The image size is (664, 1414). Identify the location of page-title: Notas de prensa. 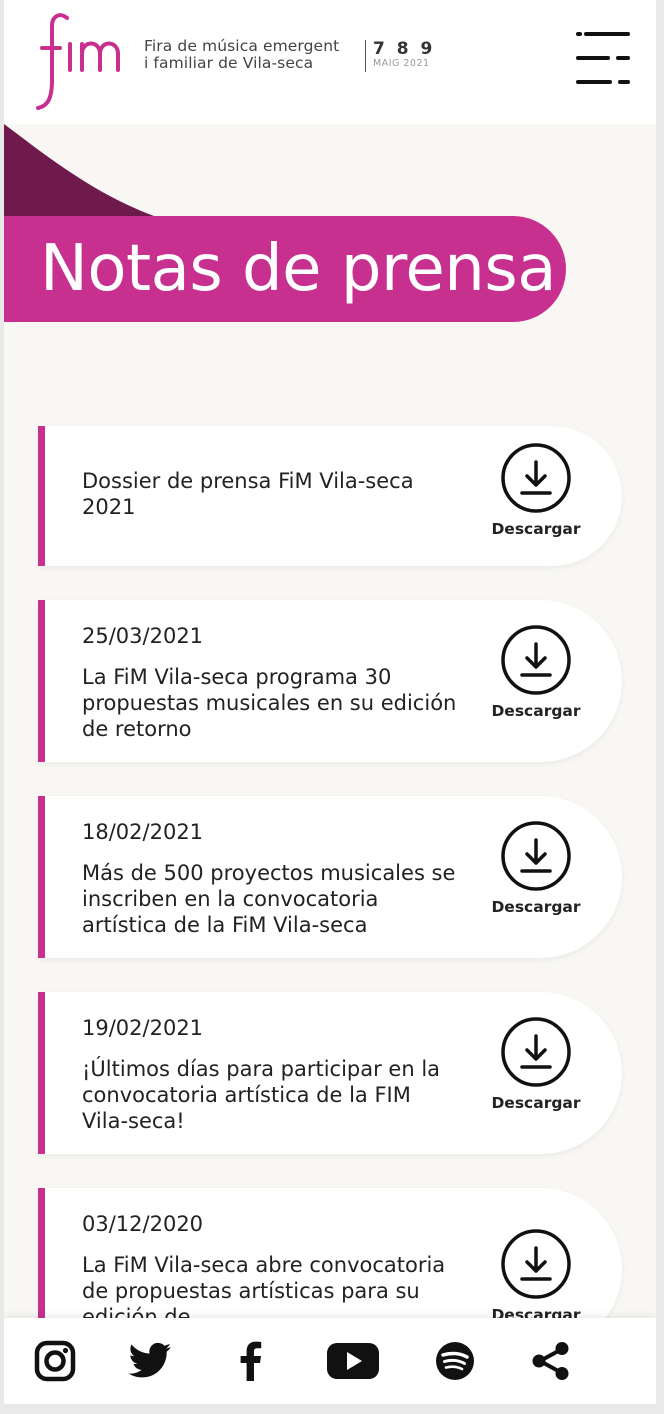
(298, 269).